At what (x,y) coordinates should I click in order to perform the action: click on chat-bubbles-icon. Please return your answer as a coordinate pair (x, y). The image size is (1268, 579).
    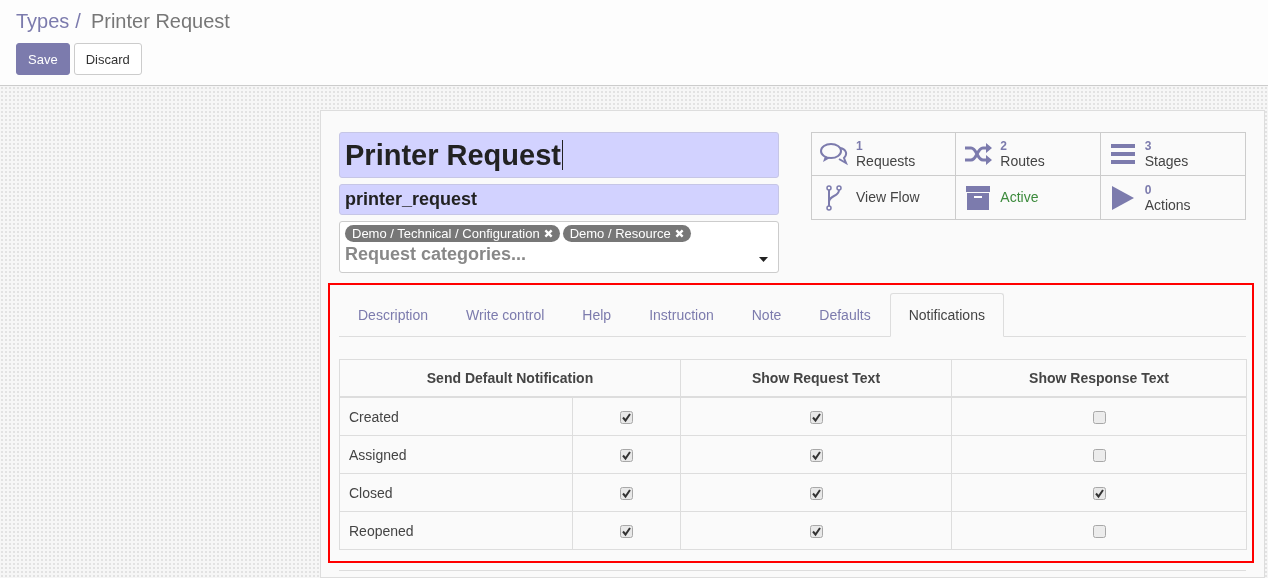
    Looking at the image, I should click on (834, 154).